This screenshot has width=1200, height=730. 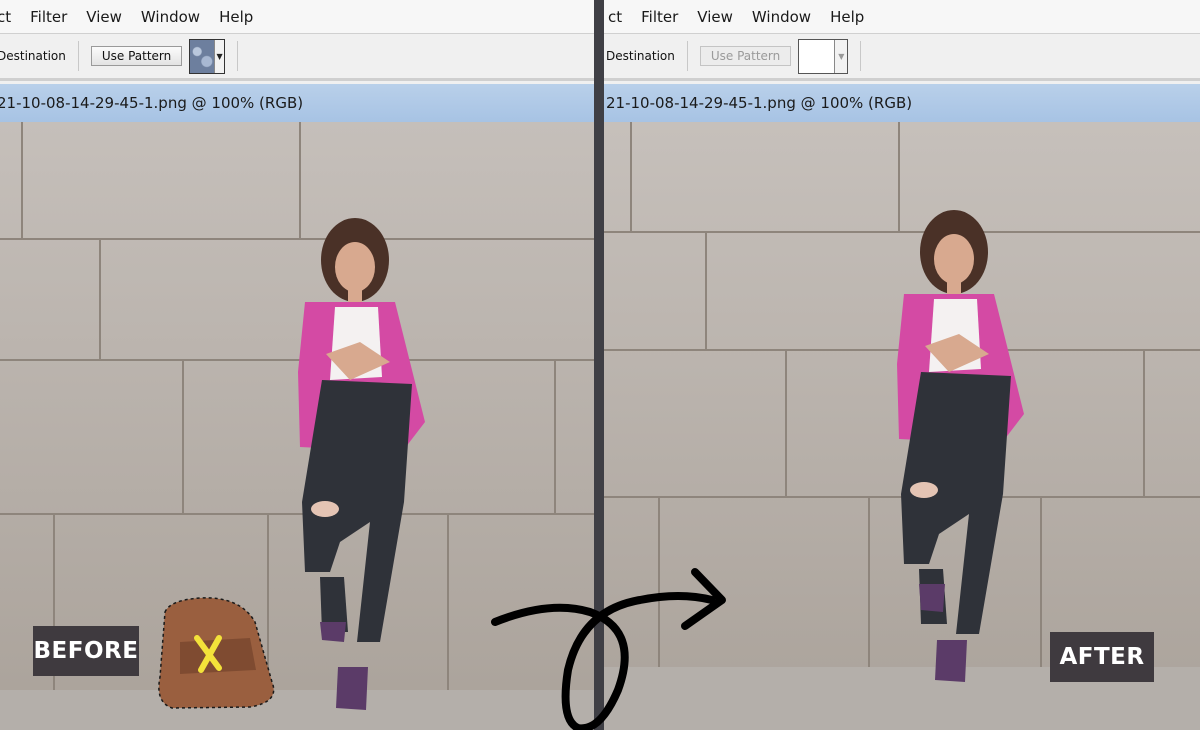 I want to click on after-label: AFTER, so click(x=1102, y=657).